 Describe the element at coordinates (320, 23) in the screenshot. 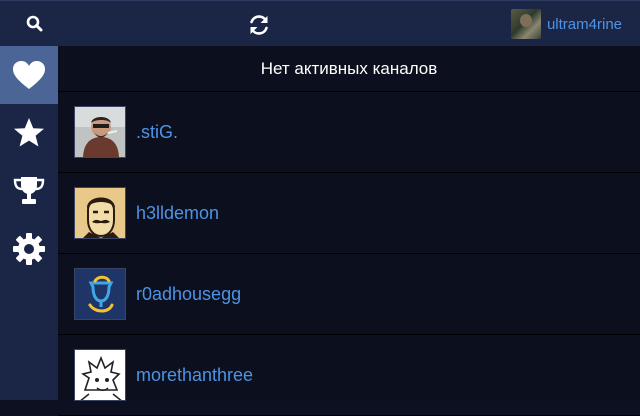

I see `top-bar: ultram4rine` at that location.